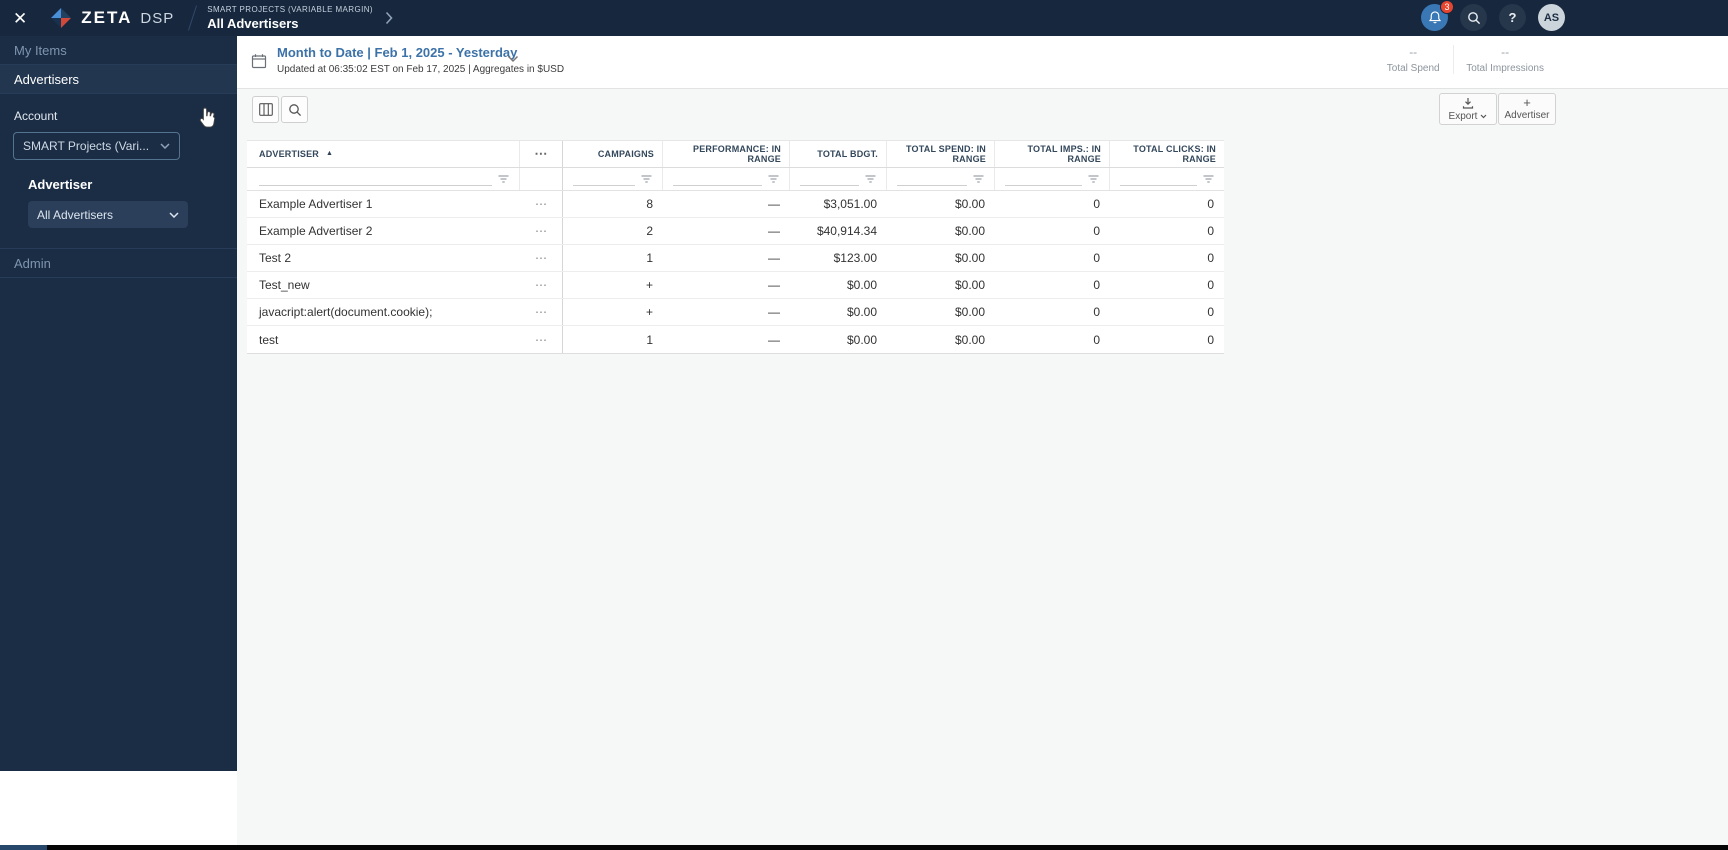 The image size is (1728, 850). What do you see at coordinates (1447, 7) in the screenshot?
I see `notification-badge: 3` at bounding box center [1447, 7].